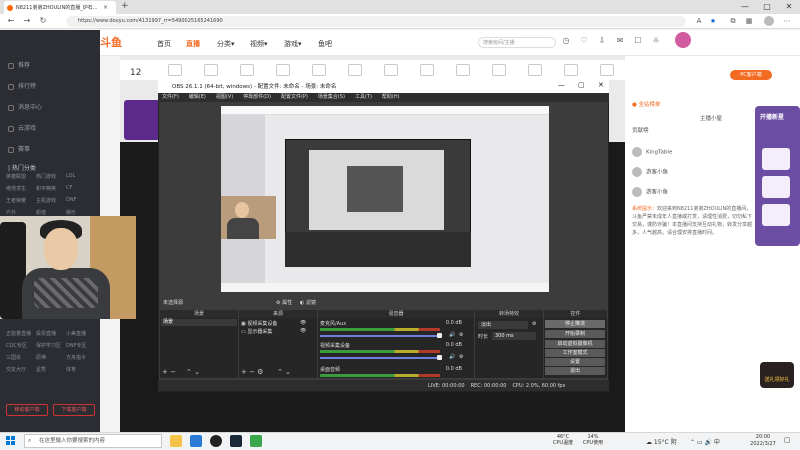  Describe the element at coordinates (22, 85) in the screenshot. I see `sidebar-item-rank: 排行榜` at that location.